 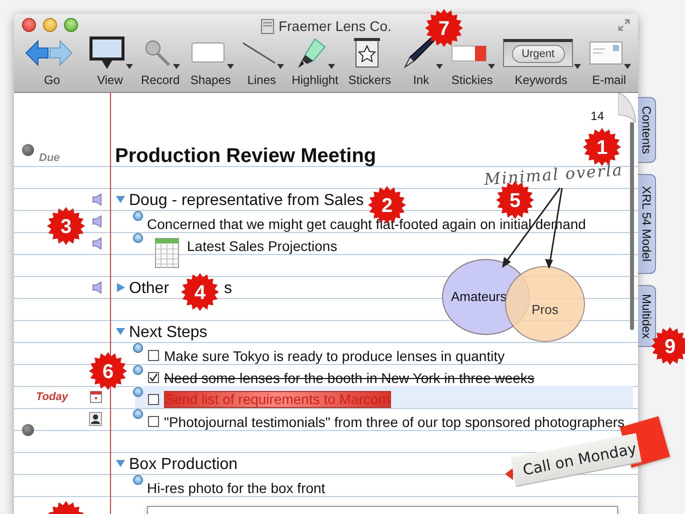 What do you see at coordinates (246, 201) in the screenshot?
I see `section-heading: Doug - representative from Sales` at bounding box center [246, 201].